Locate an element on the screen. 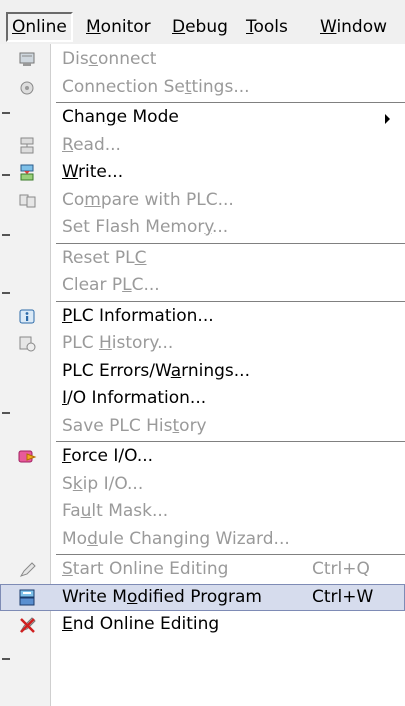 This screenshot has height=706, width=405. menu-item-start-online-editing: Start Online Editing Ctrl+Q is located at coordinates (202, 570).